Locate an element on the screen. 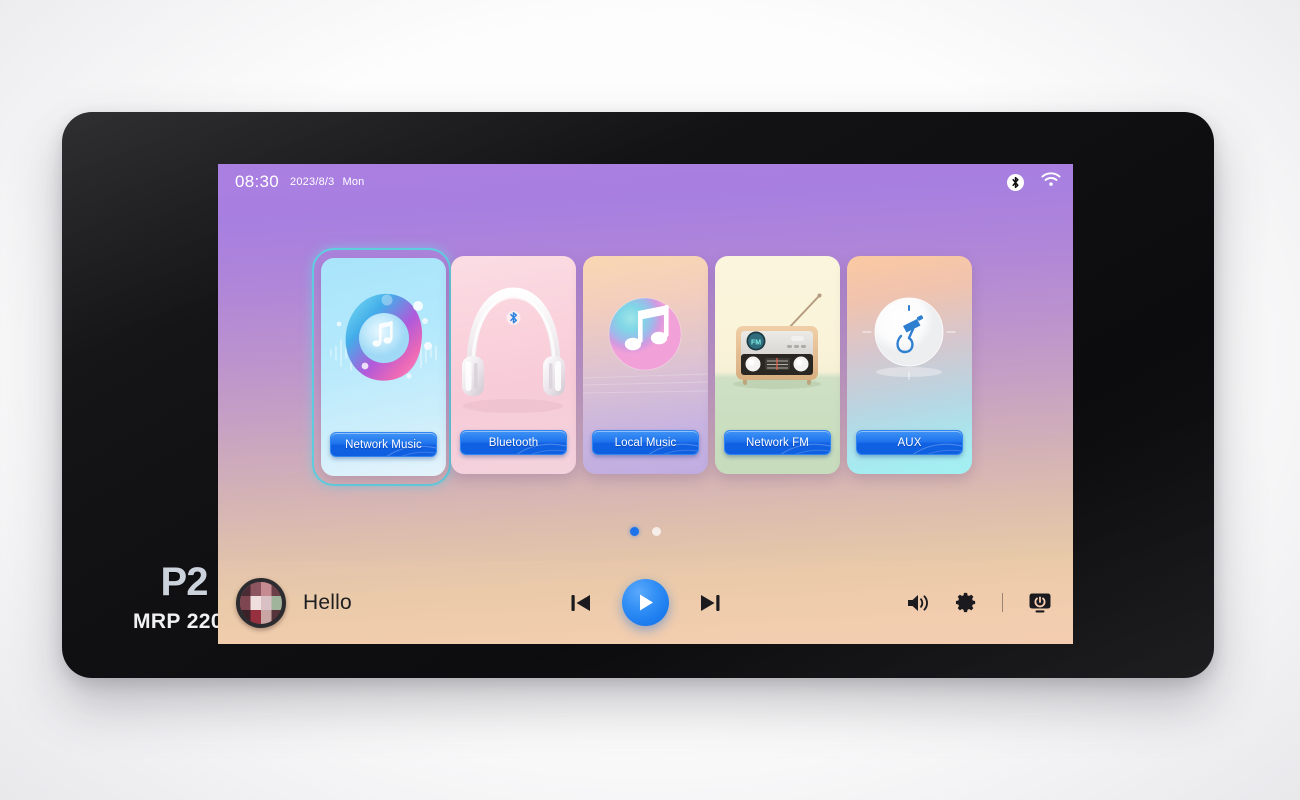 Image resolution: width=1300 pixels, height=800 pixels. bluetooth-icon is located at coordinates (1015, 182).